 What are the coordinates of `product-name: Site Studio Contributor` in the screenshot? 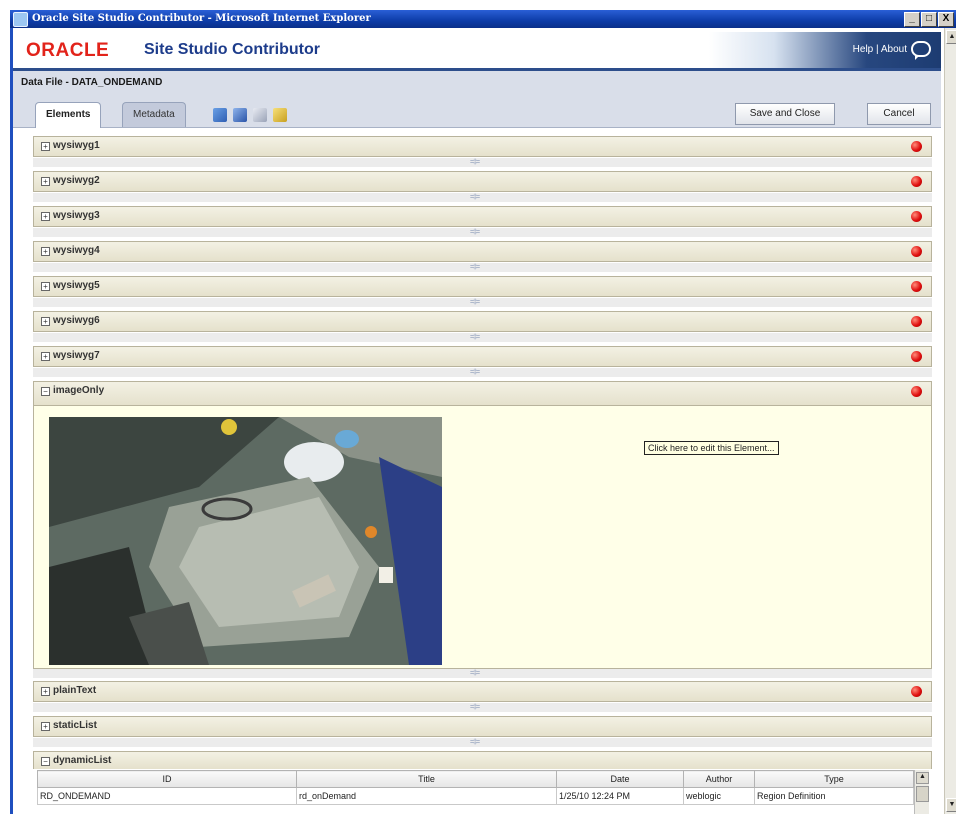 It's located at (232, 49).